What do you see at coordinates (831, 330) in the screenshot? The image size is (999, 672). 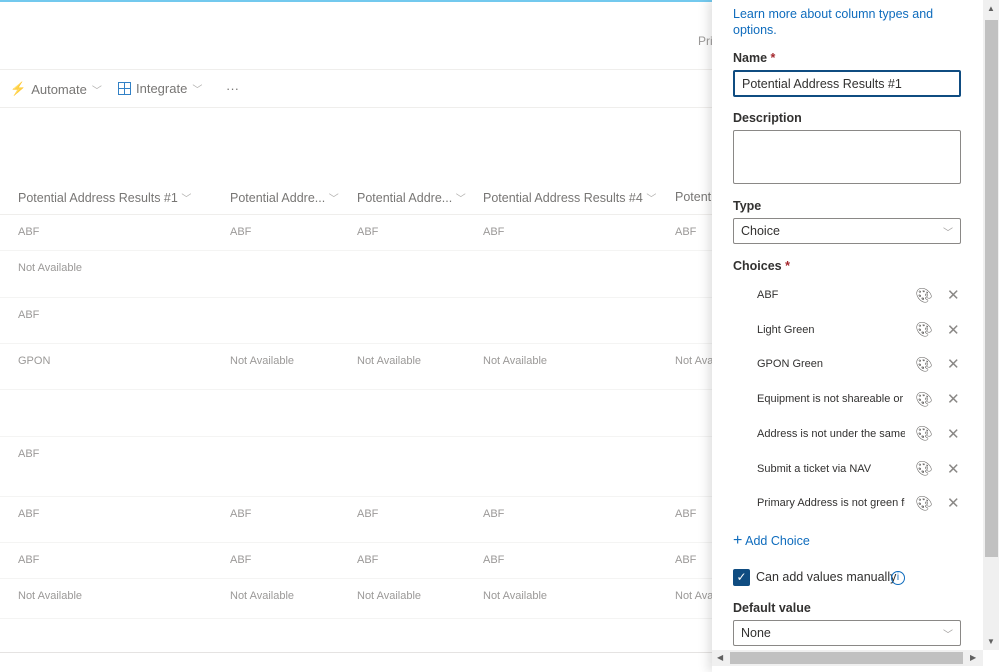 I see `choice-text: Light Green` at bounding box center [831, 330].